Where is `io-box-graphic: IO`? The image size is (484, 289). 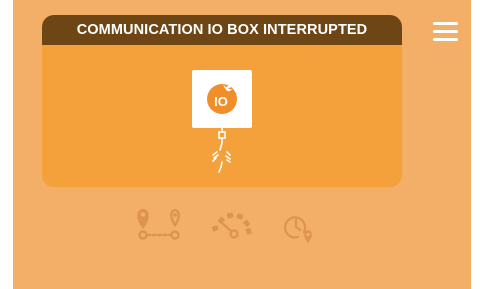 io-box-graphic: IO is located at coordinates (222, 121).